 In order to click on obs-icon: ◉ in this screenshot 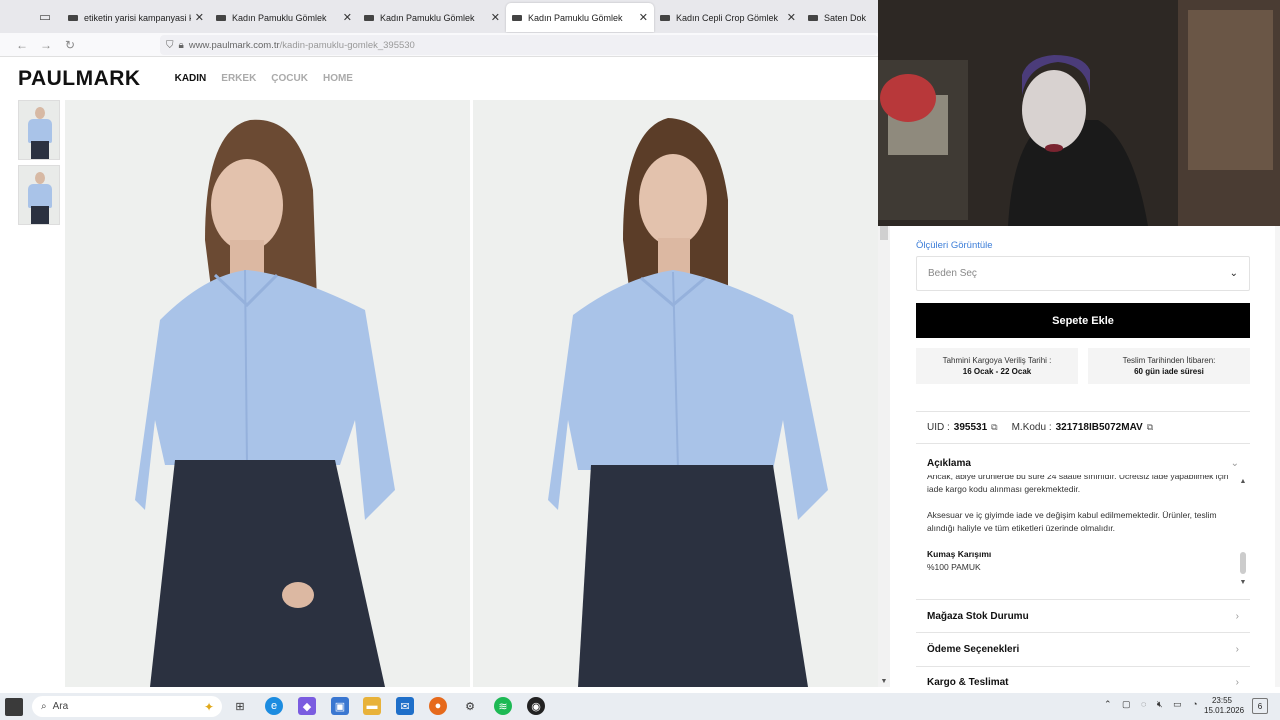, I will do `click(536, 706)`.